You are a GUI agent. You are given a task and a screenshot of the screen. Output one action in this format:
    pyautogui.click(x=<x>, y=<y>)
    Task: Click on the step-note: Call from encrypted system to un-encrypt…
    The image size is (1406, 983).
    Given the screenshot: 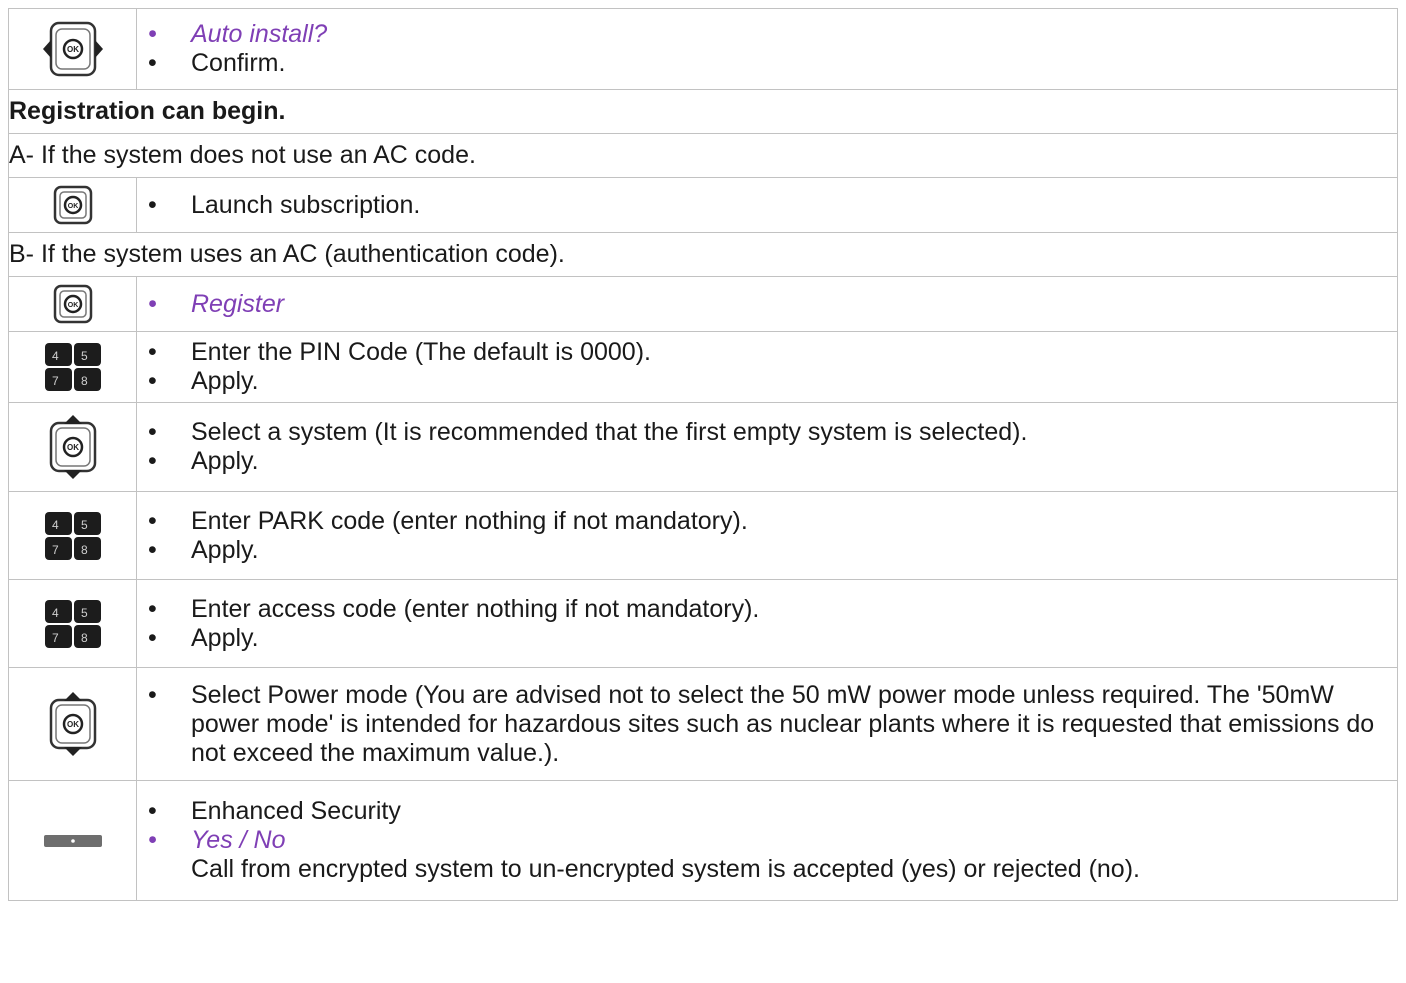 What is the action you would take?
    pyautogui.click(x=665, y=869)
    